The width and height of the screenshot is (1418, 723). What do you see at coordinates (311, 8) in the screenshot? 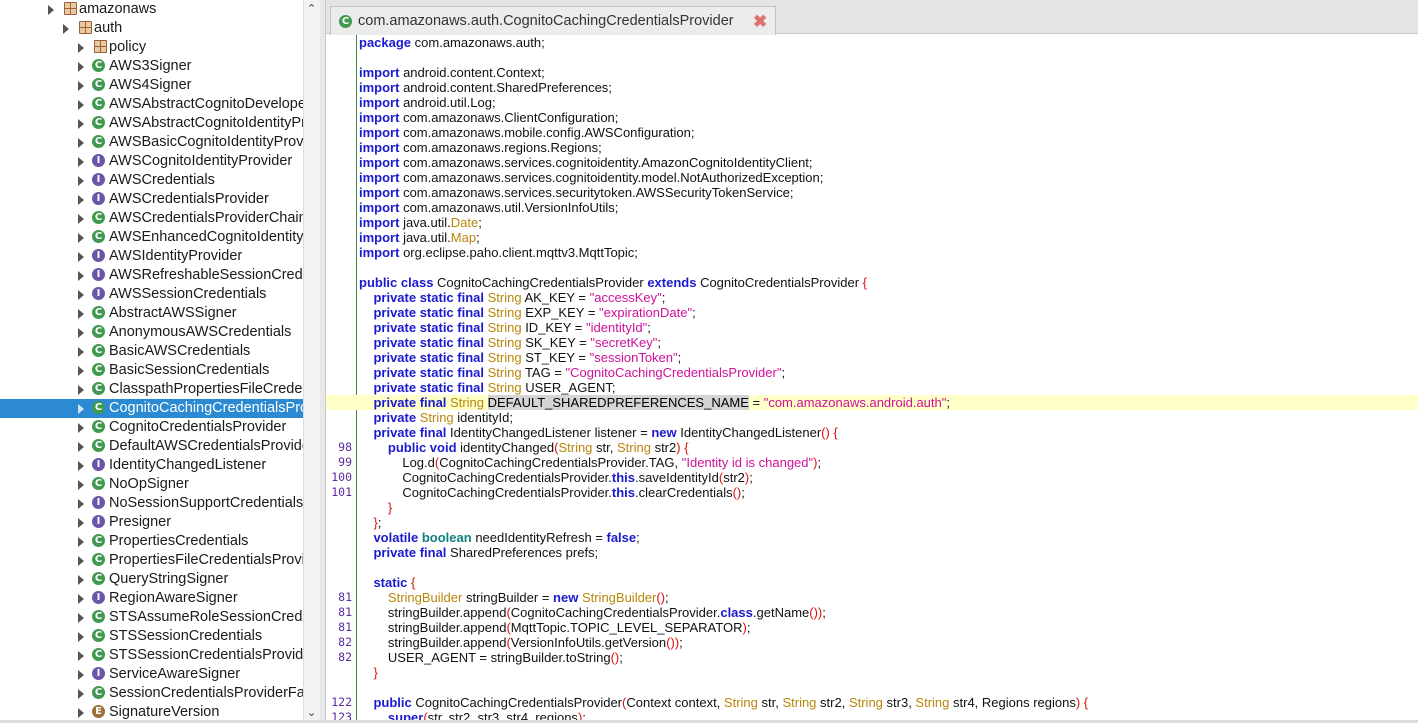
I see `scroll-up-icon: ⌃` at bounding box center [311, 8].